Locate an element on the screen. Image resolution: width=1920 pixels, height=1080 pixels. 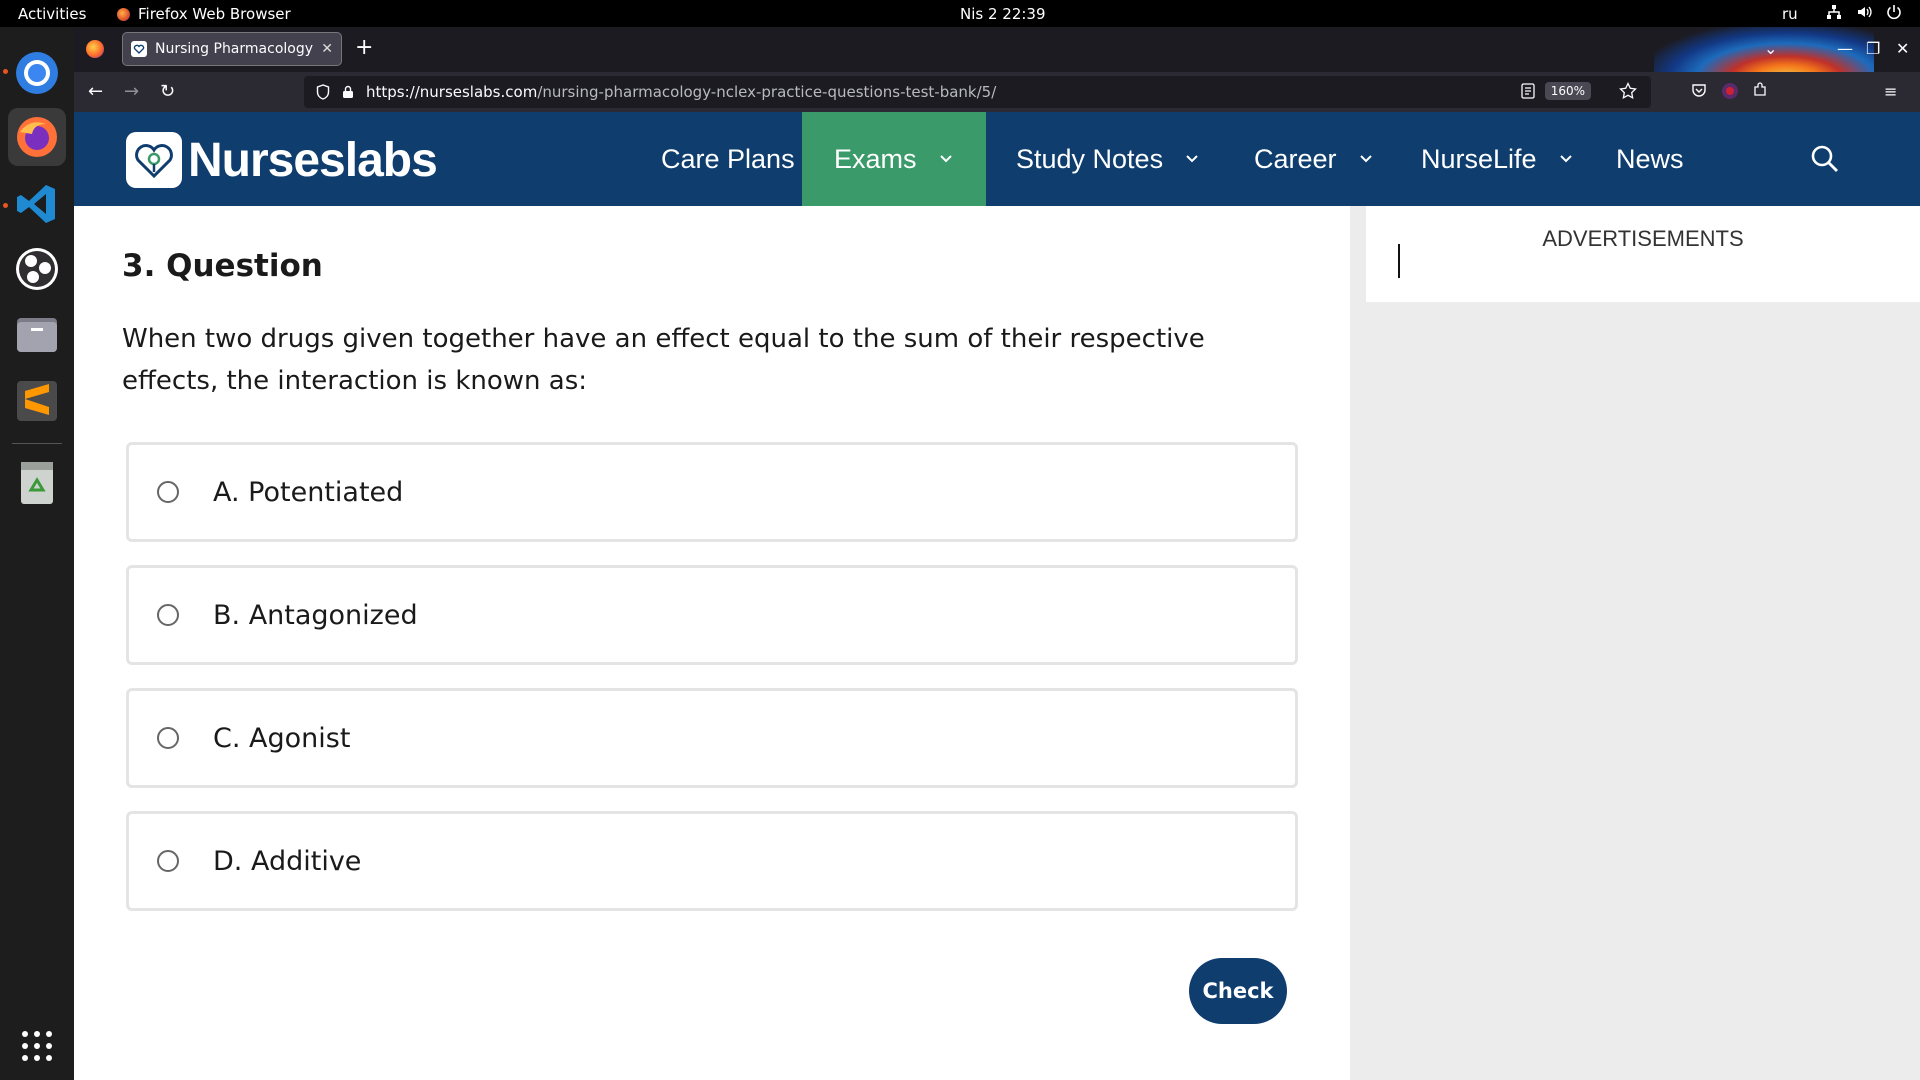
files-launcher is located at coordinates (37, 334).